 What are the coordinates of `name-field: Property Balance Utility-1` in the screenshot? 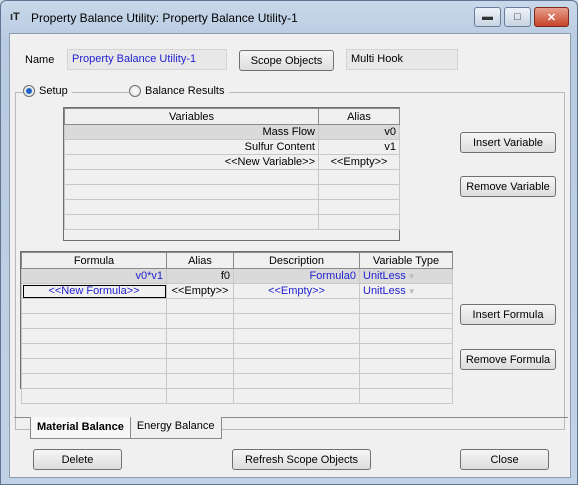 It's located at (147, 59).